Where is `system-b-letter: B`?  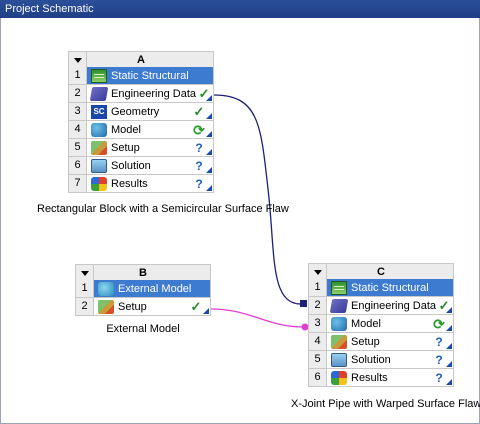 system-b-letter: B is located at coordinates (143, 273).